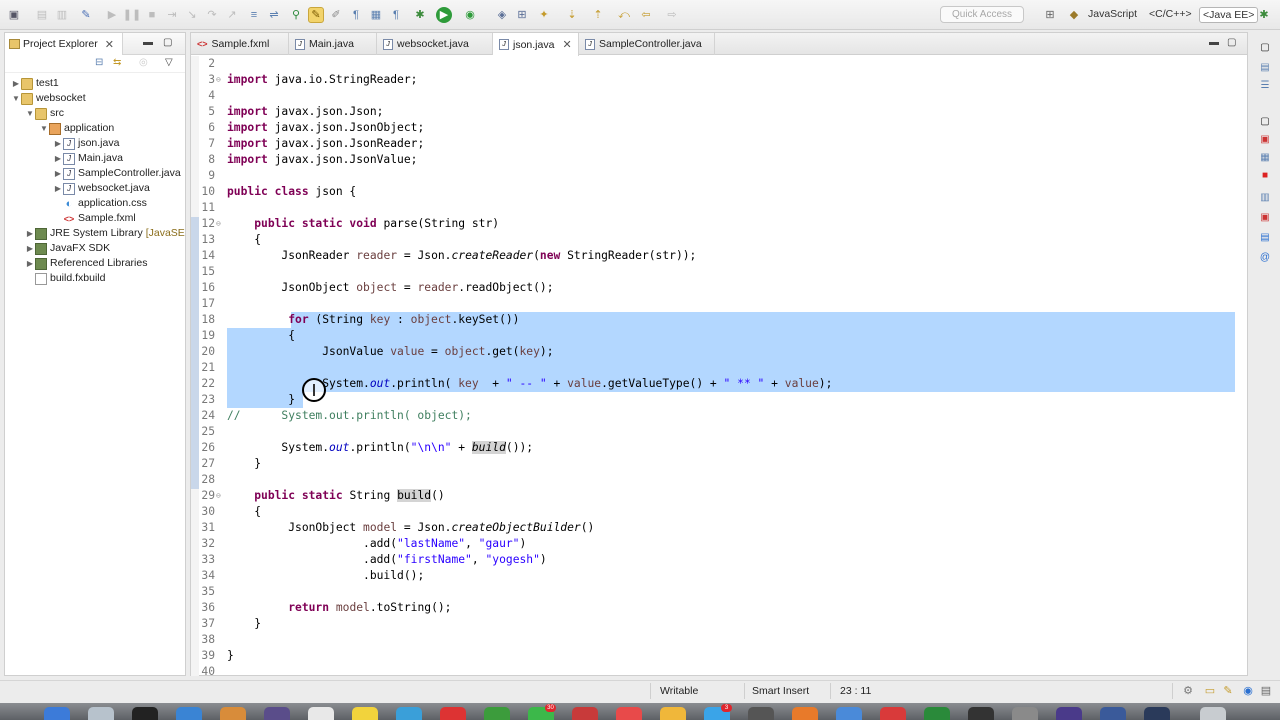 The width and height of the screenshot is (1280, 720). I want to click on new-class-icon: ✦, so click(544, 15).